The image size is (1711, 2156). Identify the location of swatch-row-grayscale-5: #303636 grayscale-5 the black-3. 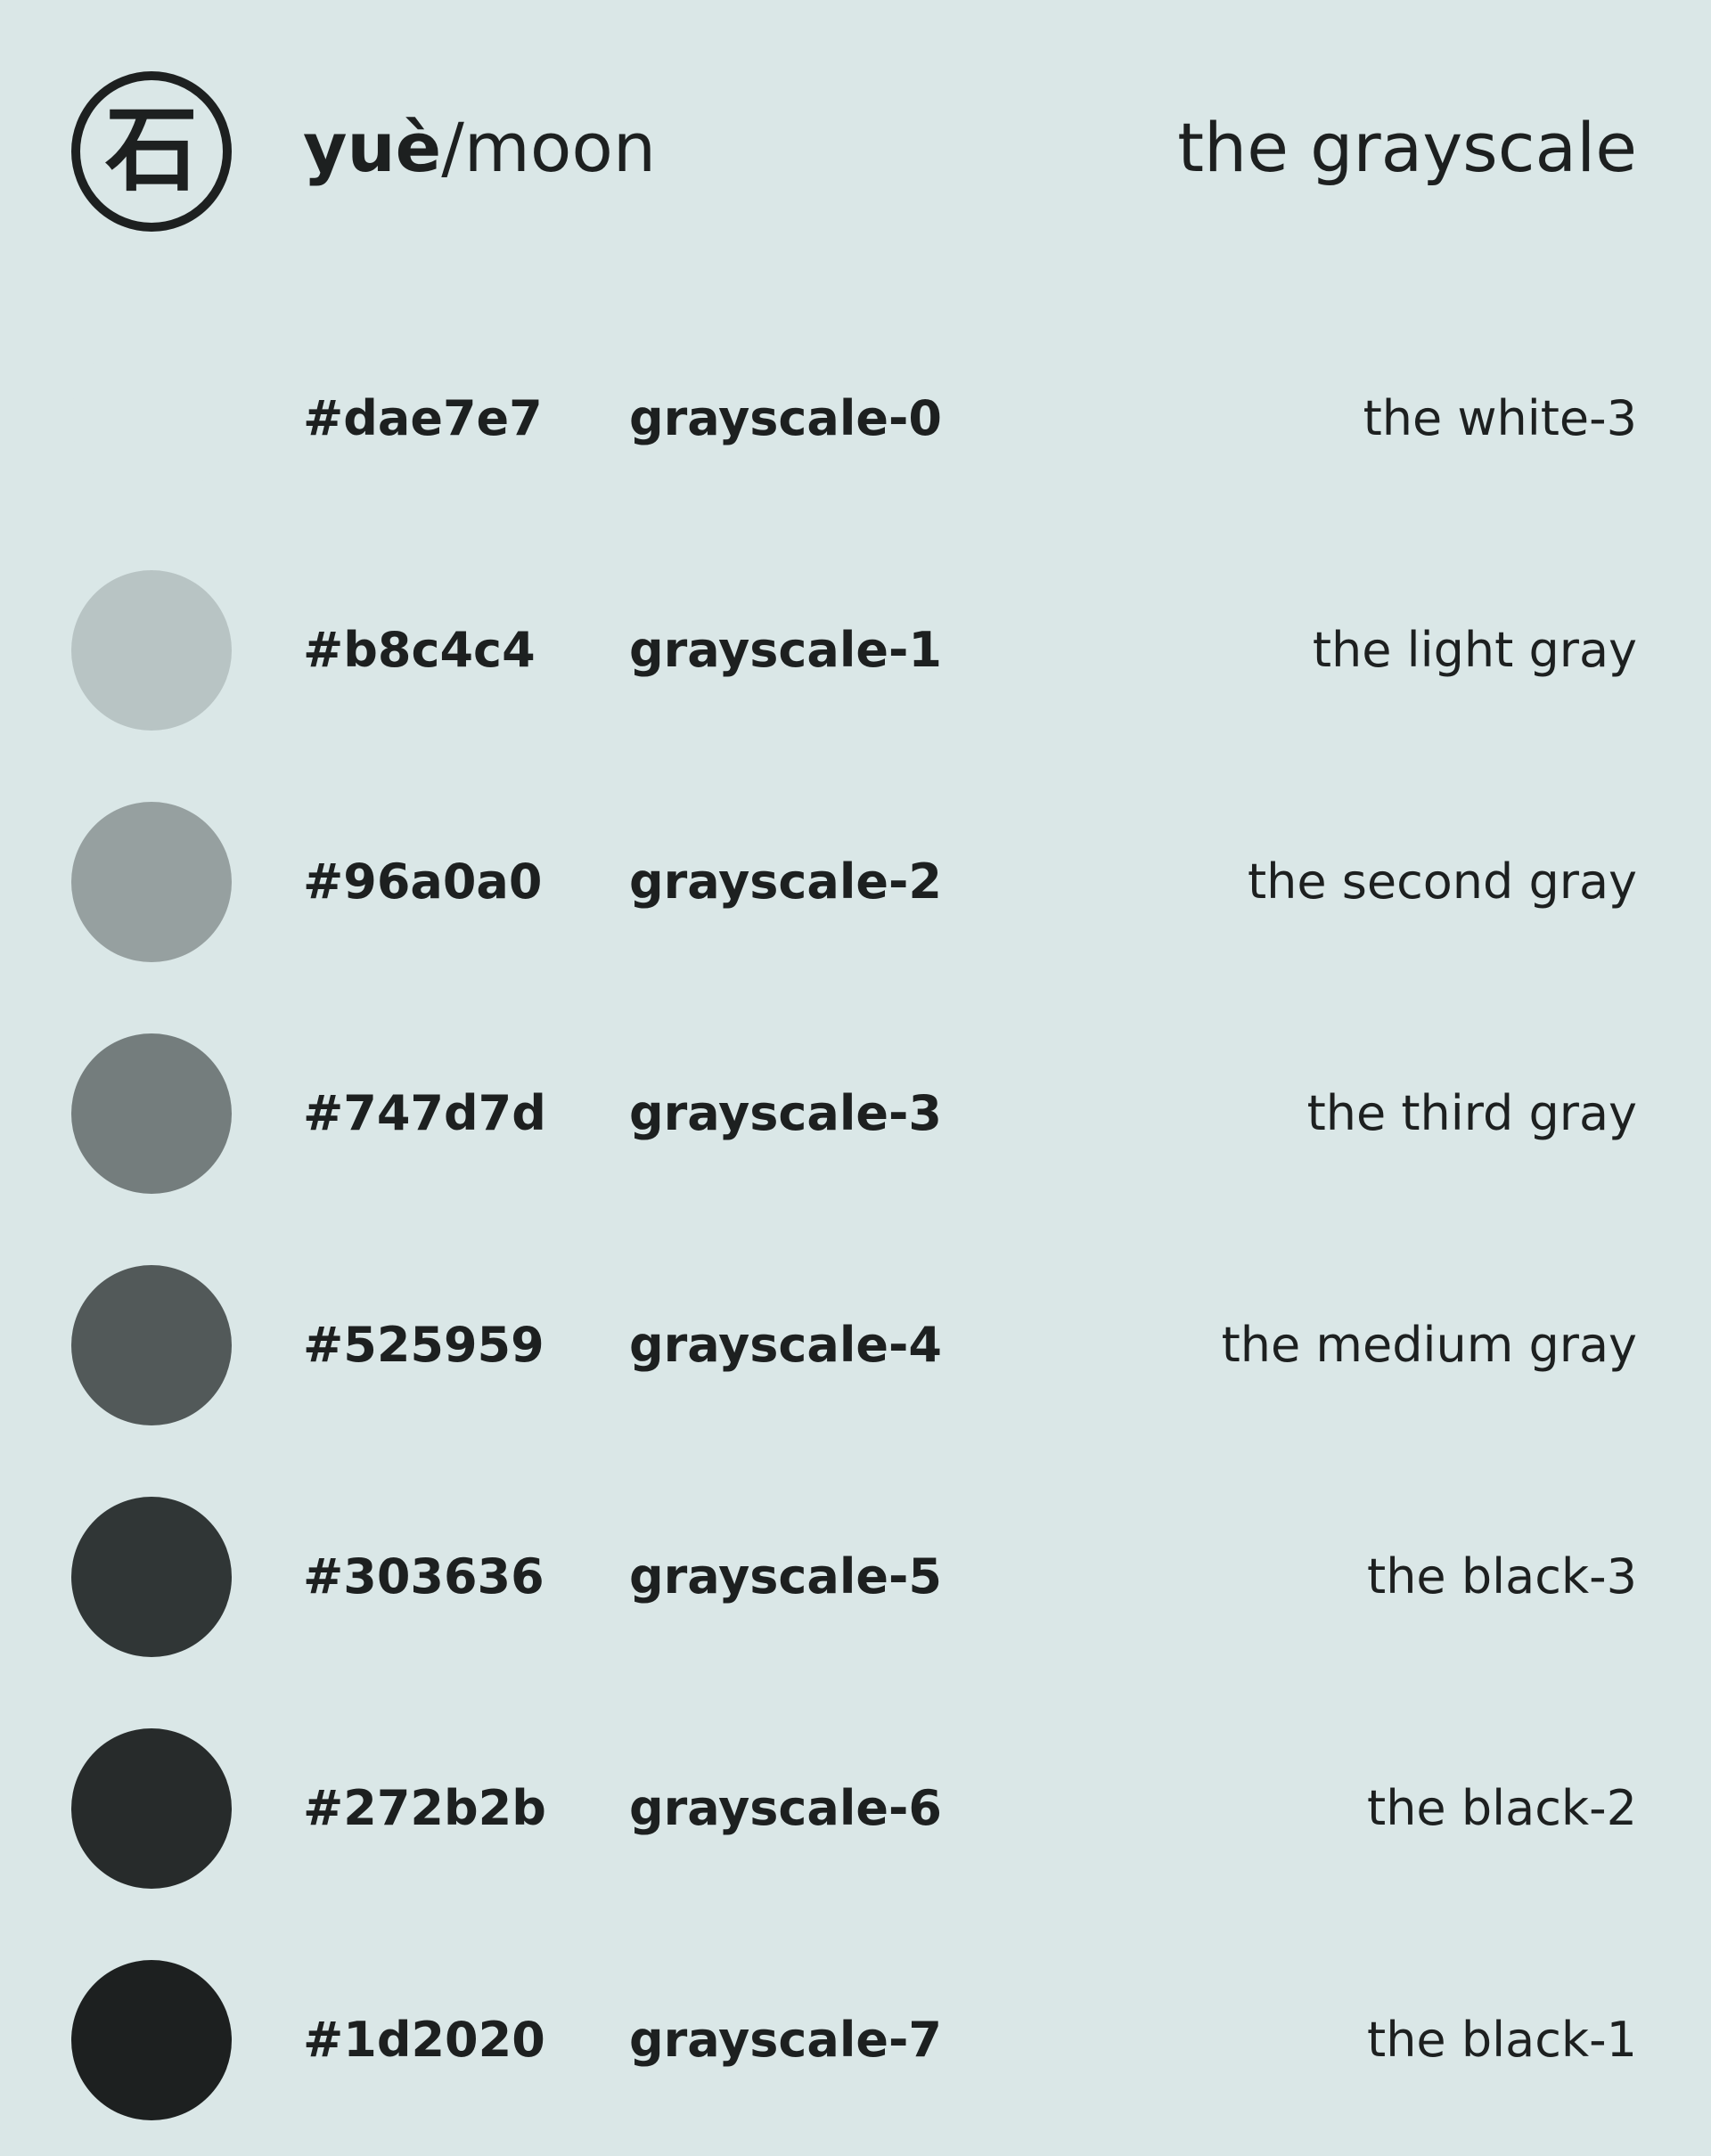
(855, 1577).